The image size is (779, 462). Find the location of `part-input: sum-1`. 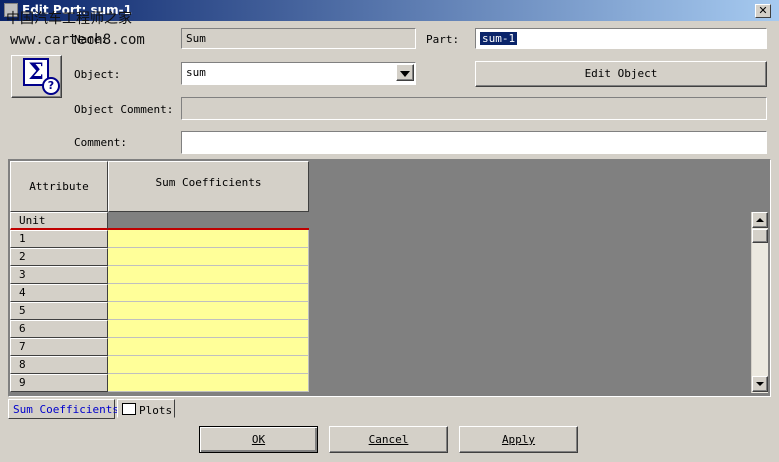

part-input: sum-1 is located at coordinates (621, 38).